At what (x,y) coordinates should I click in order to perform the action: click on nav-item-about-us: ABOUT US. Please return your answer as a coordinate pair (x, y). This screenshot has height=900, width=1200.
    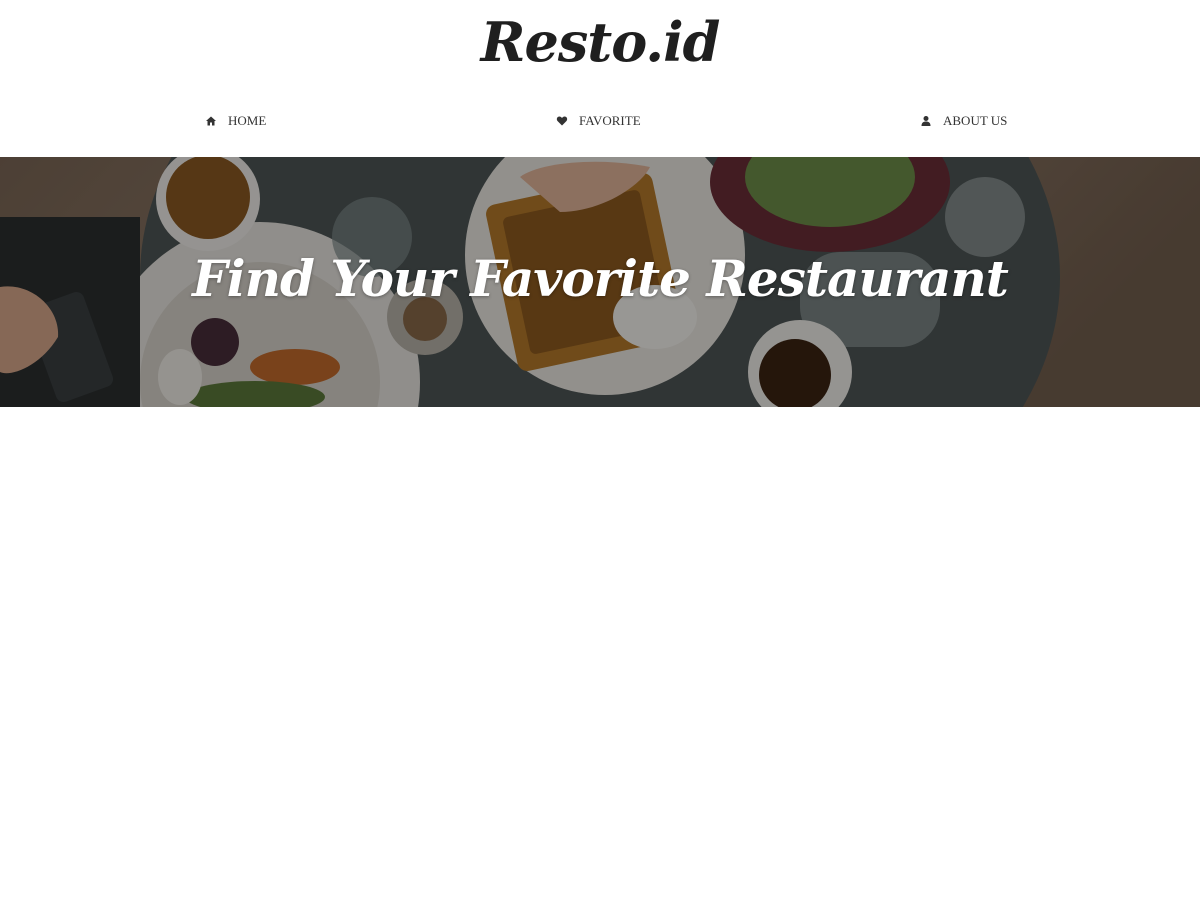
    Looking at the image, I should click on (963, 121).